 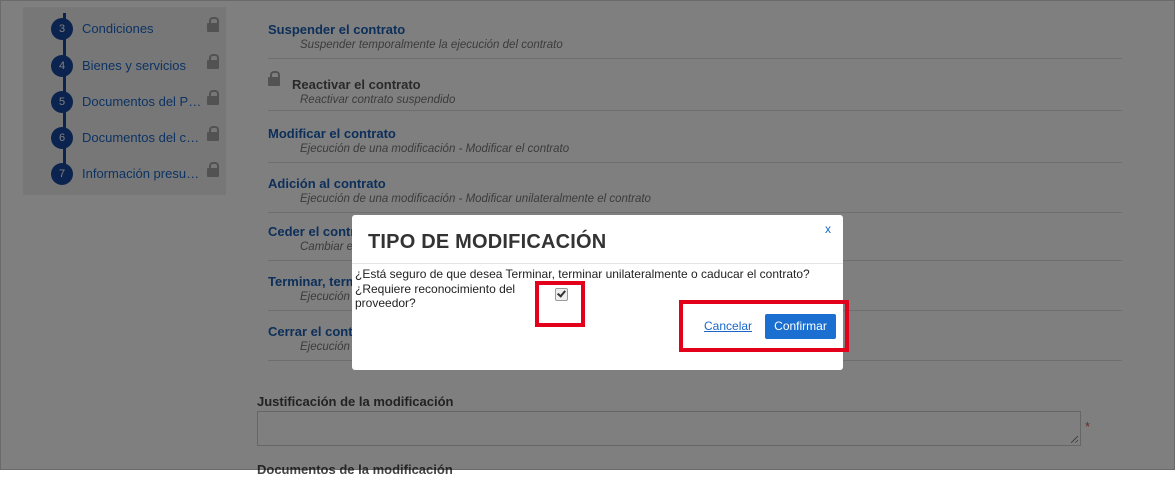 I want to click on close-button: x, so click(x=828, y=229).